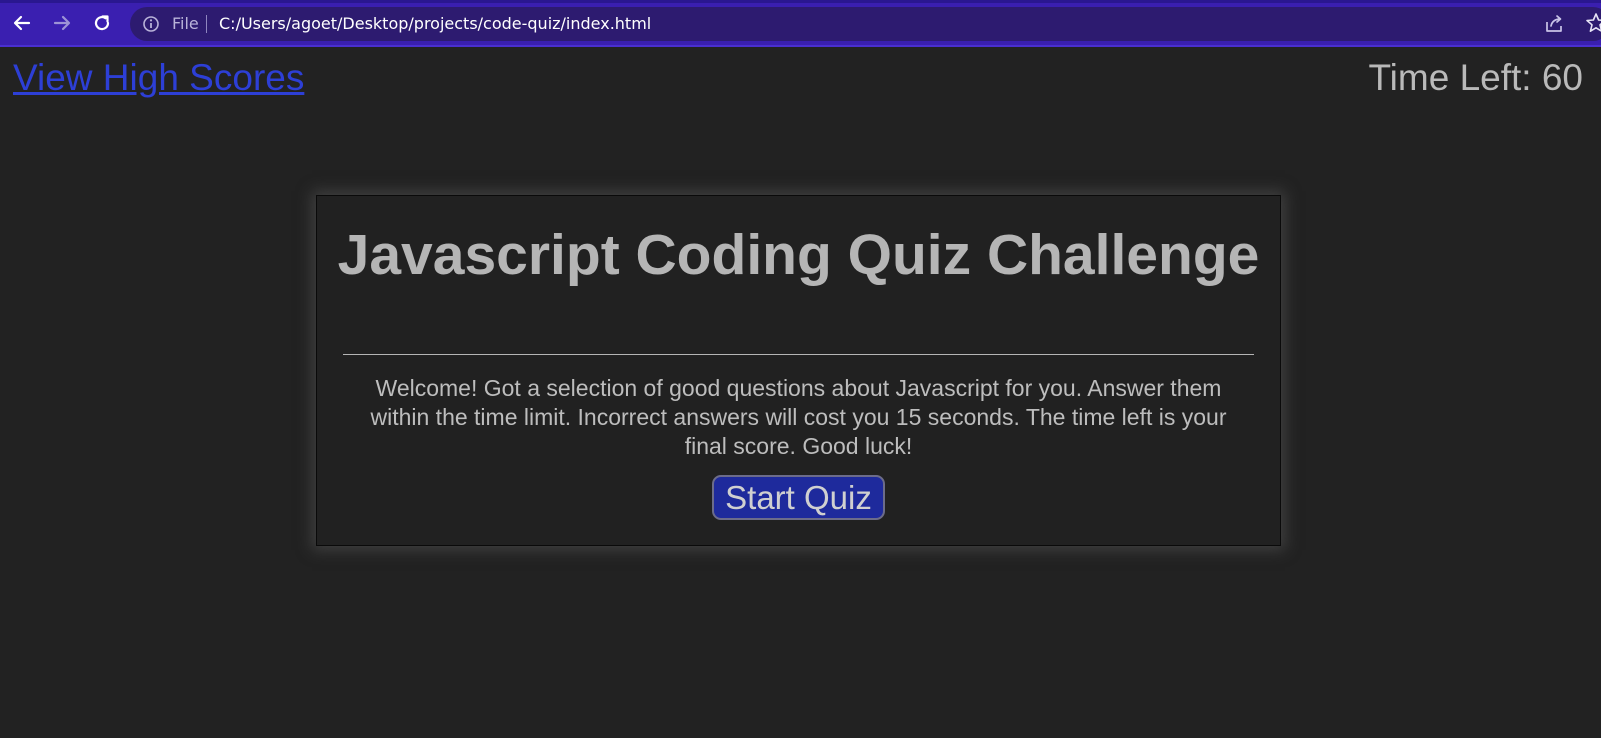 The image size is (1601, 738). What do you see at coordinates (185, 23) in the screenshot?
I see `file-scheme-label: File` at bounding box center [185, 23].